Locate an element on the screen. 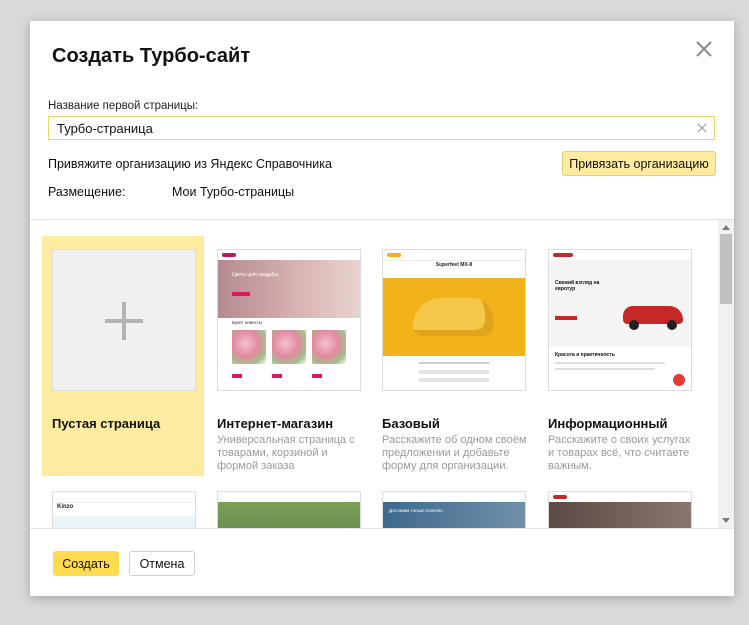 The image size is (749, 625). shoe-image is located at coordinates (453, 317).